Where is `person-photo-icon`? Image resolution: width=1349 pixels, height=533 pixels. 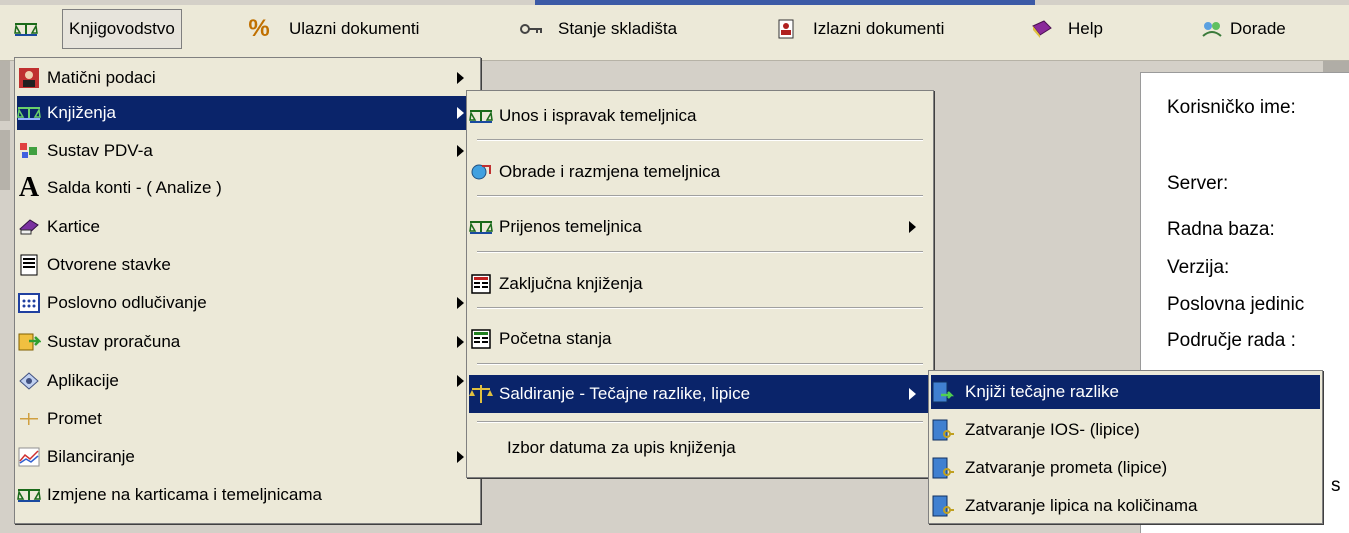
person-photo-icon is located at coordinates (29, 78).